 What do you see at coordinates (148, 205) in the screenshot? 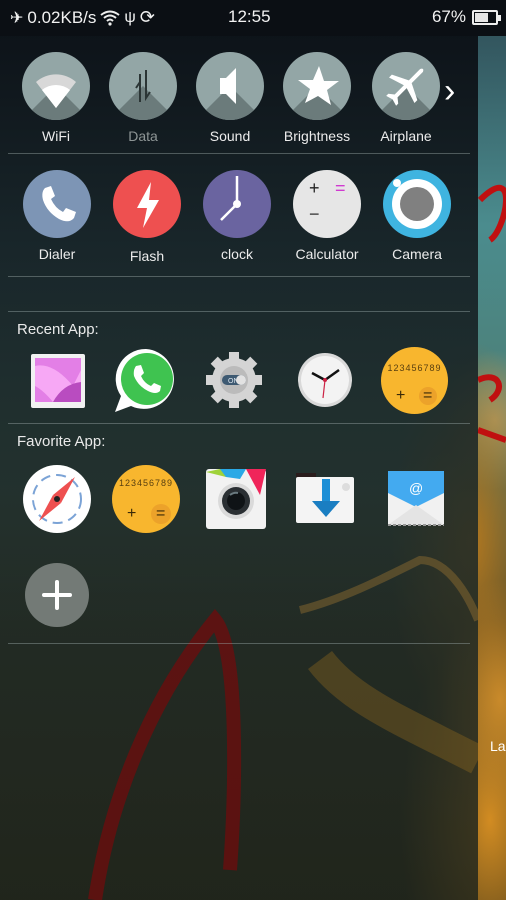
I see `flash-icon` at bounding box center [148, 205].